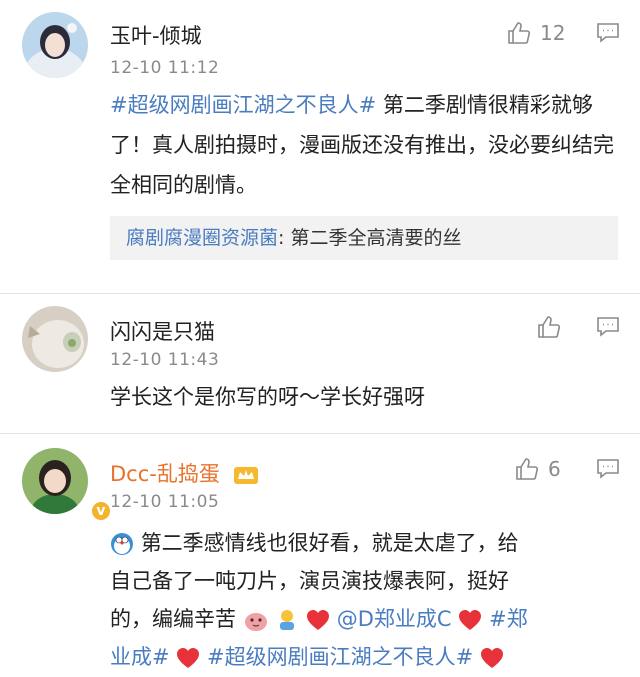 The height and width of the screenshot is (677, 640). Describe the element at coordinates (67, 485) in the screenshot. I see `avatar: v` at that location.